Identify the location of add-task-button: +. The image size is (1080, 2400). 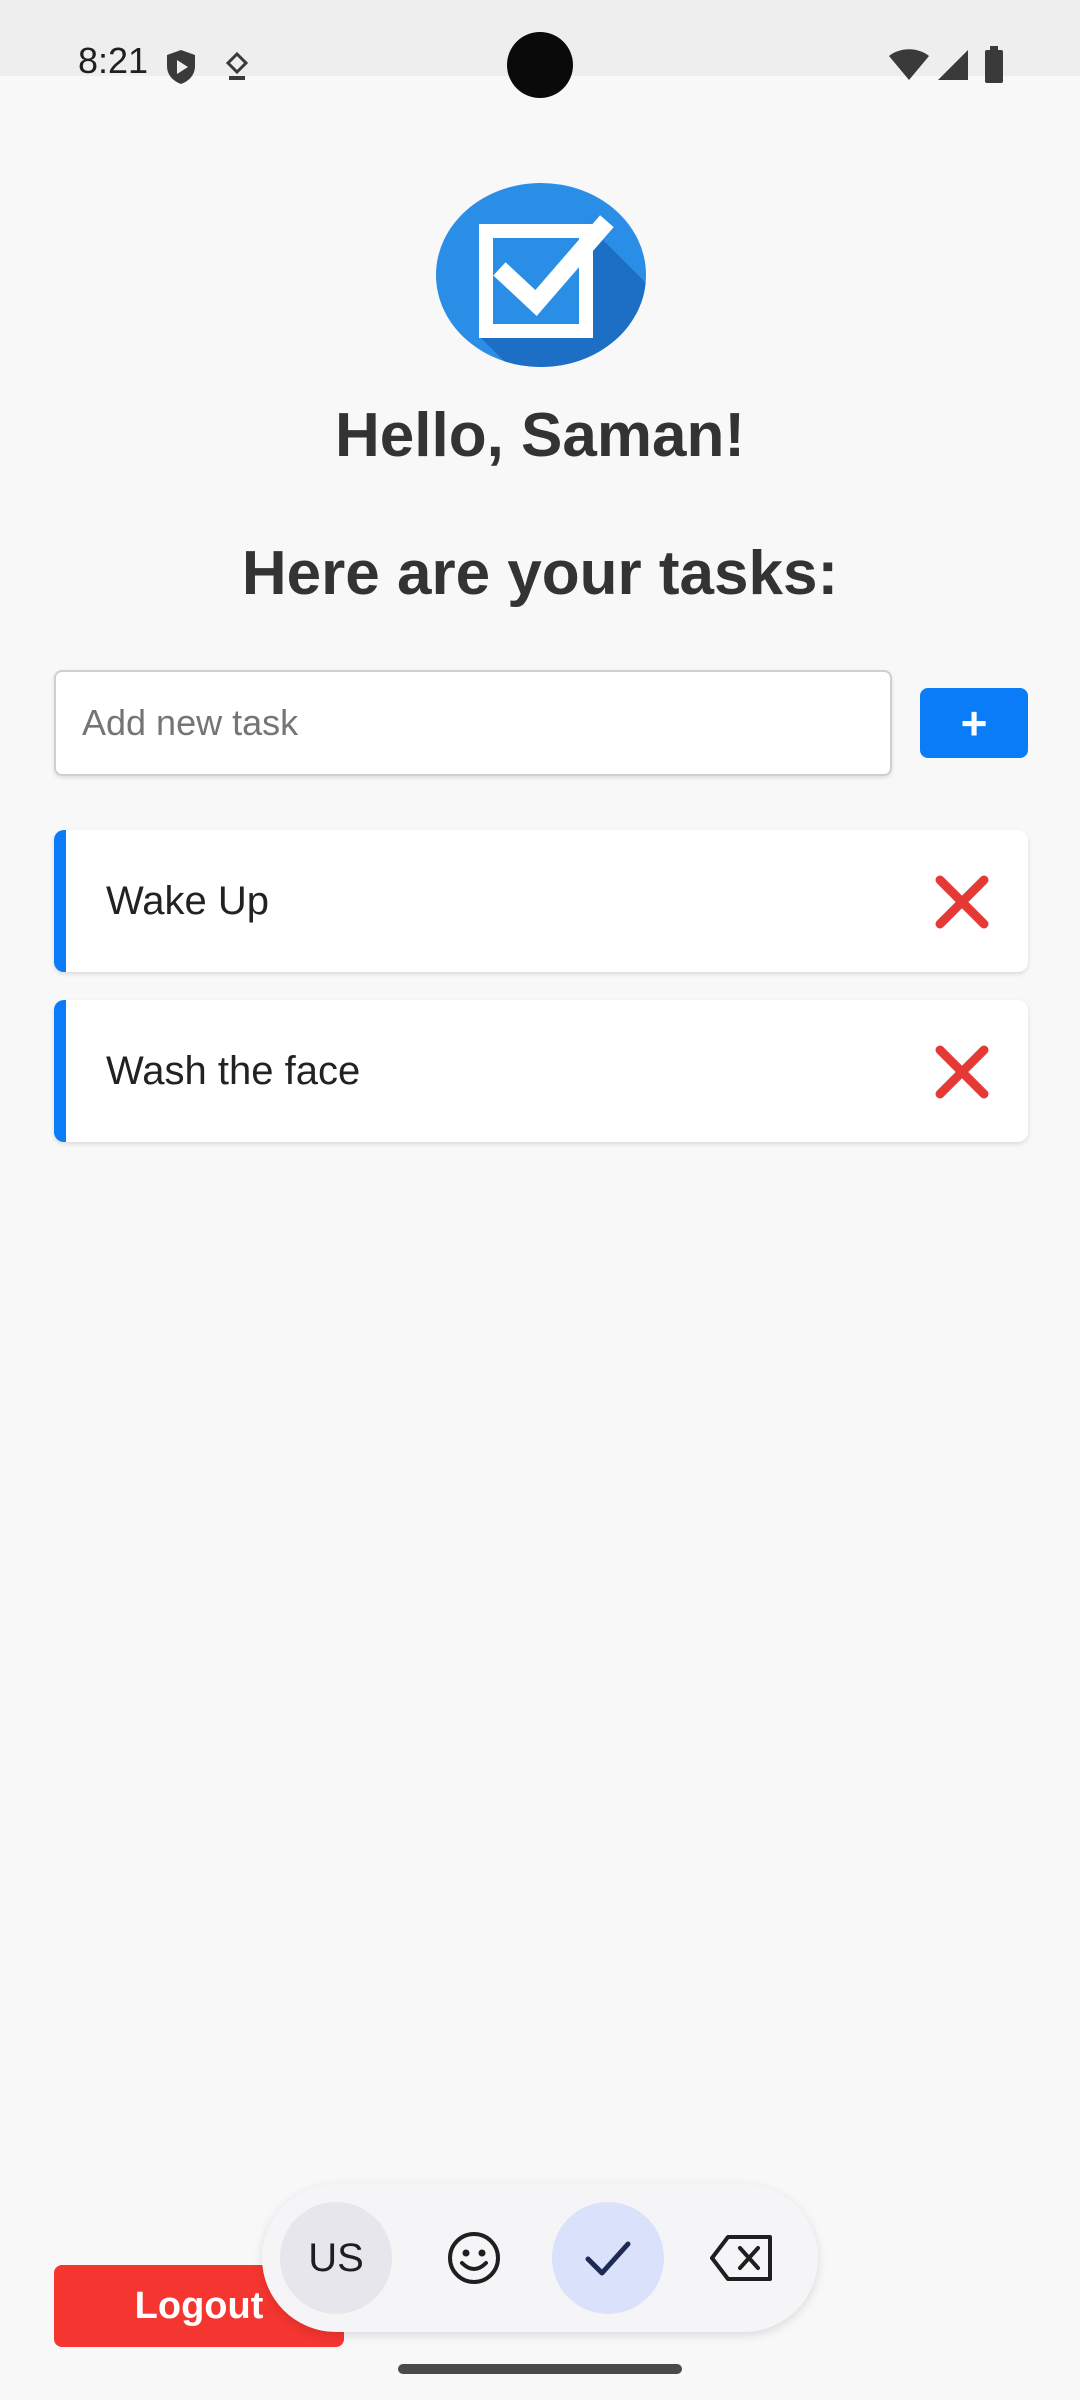
(974, 723).